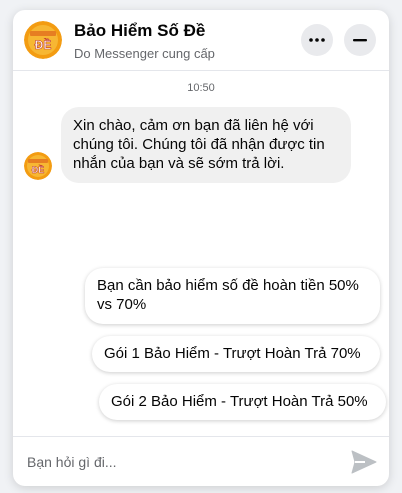 This screenshot has height=493, width=402. I want to click on minimize-icon, so click(360, 39).